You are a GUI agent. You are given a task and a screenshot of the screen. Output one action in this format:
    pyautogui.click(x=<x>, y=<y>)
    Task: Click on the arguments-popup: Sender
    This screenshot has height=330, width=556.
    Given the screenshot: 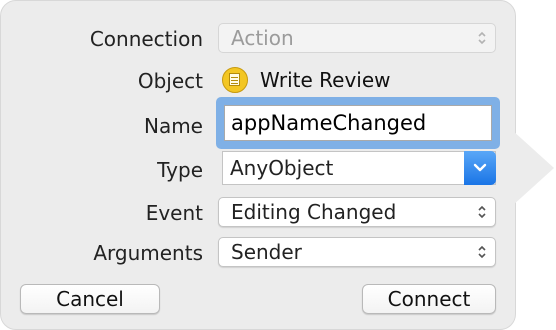 What is the action you would take?
    pyautogui.click(x=357, y=252)
    